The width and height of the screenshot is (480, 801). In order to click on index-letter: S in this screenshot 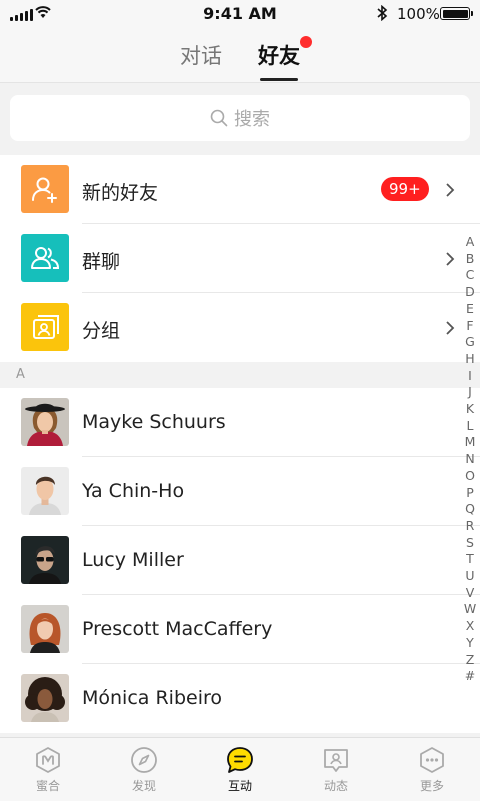, I will do `click(470, 543)`.